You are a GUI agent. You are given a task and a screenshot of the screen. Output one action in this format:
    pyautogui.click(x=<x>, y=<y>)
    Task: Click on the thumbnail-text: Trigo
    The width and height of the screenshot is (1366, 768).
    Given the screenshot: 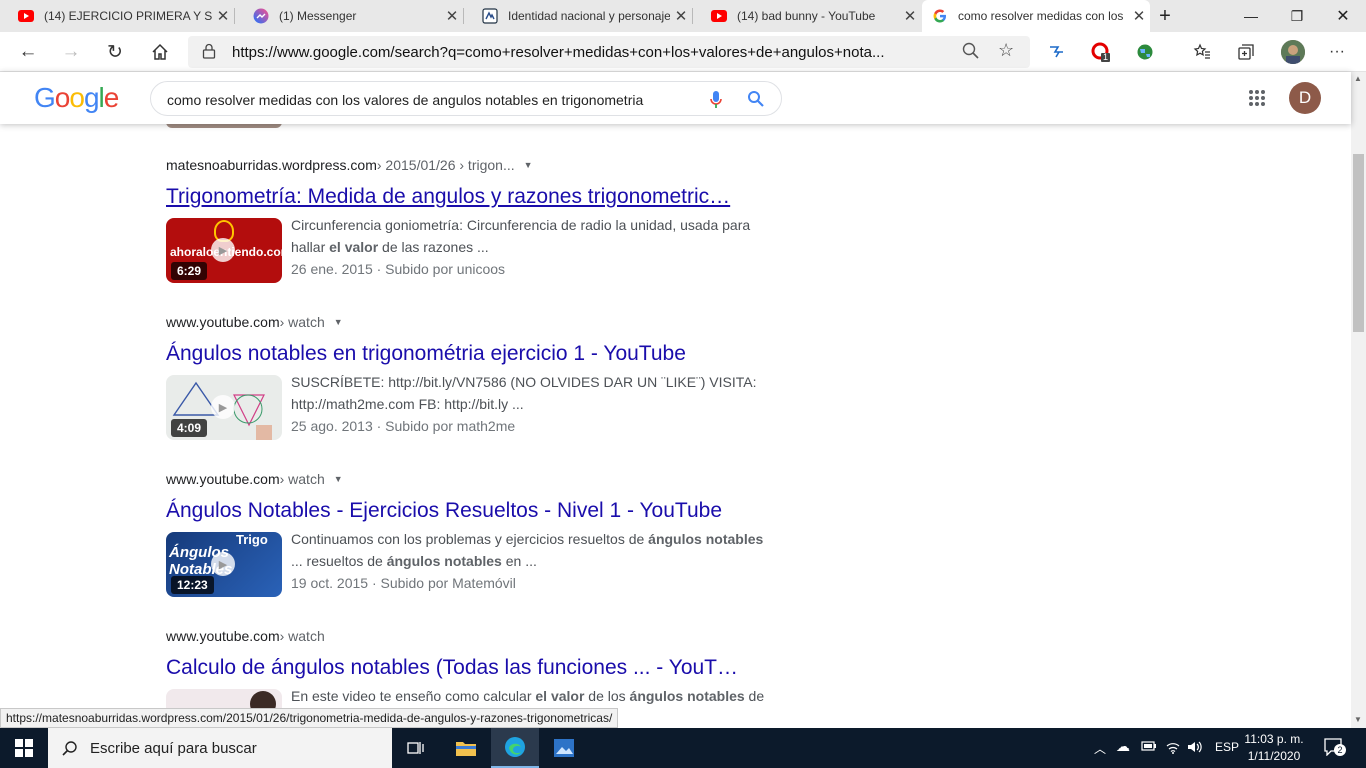 What is the action you would take?
    pyautogui.click(x=252, y=539)
    